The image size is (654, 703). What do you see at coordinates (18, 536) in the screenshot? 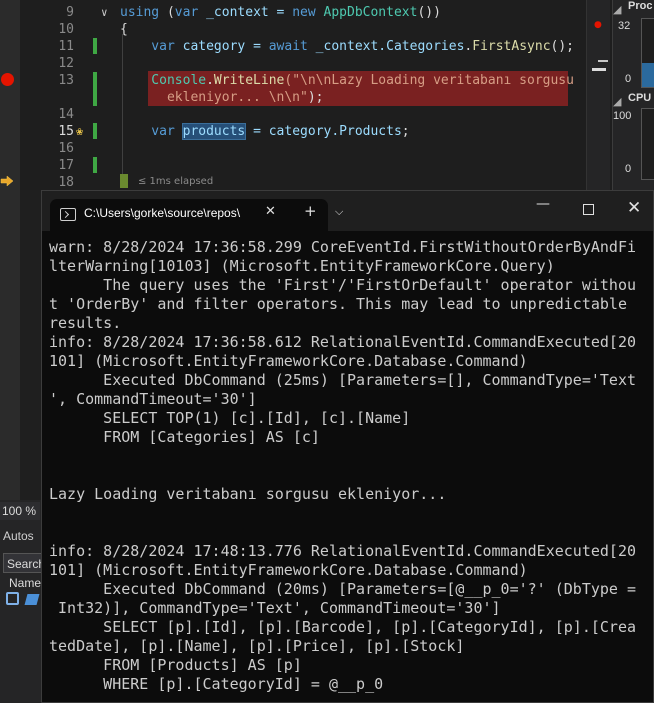
I see `autos-tab: Autos` at bounding box center [18, 536].